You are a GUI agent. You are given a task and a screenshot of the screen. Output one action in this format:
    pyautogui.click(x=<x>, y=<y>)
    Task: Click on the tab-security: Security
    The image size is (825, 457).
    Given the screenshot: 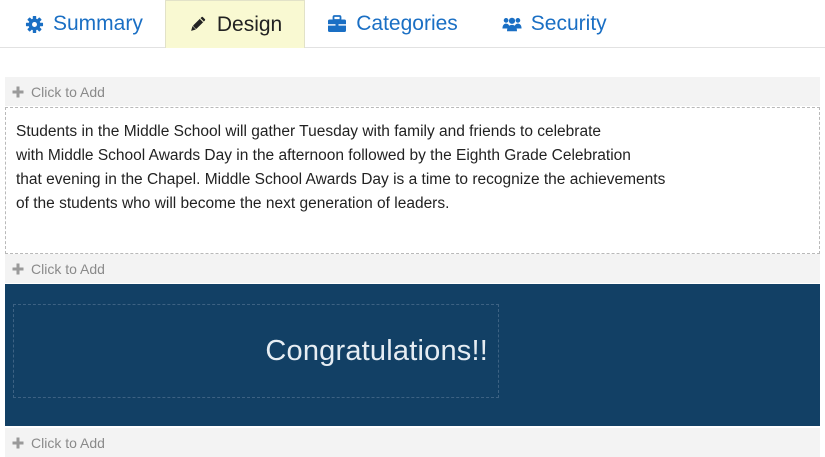 What is the action you would take?
    pyautogui.click(x=554, y=24)
    